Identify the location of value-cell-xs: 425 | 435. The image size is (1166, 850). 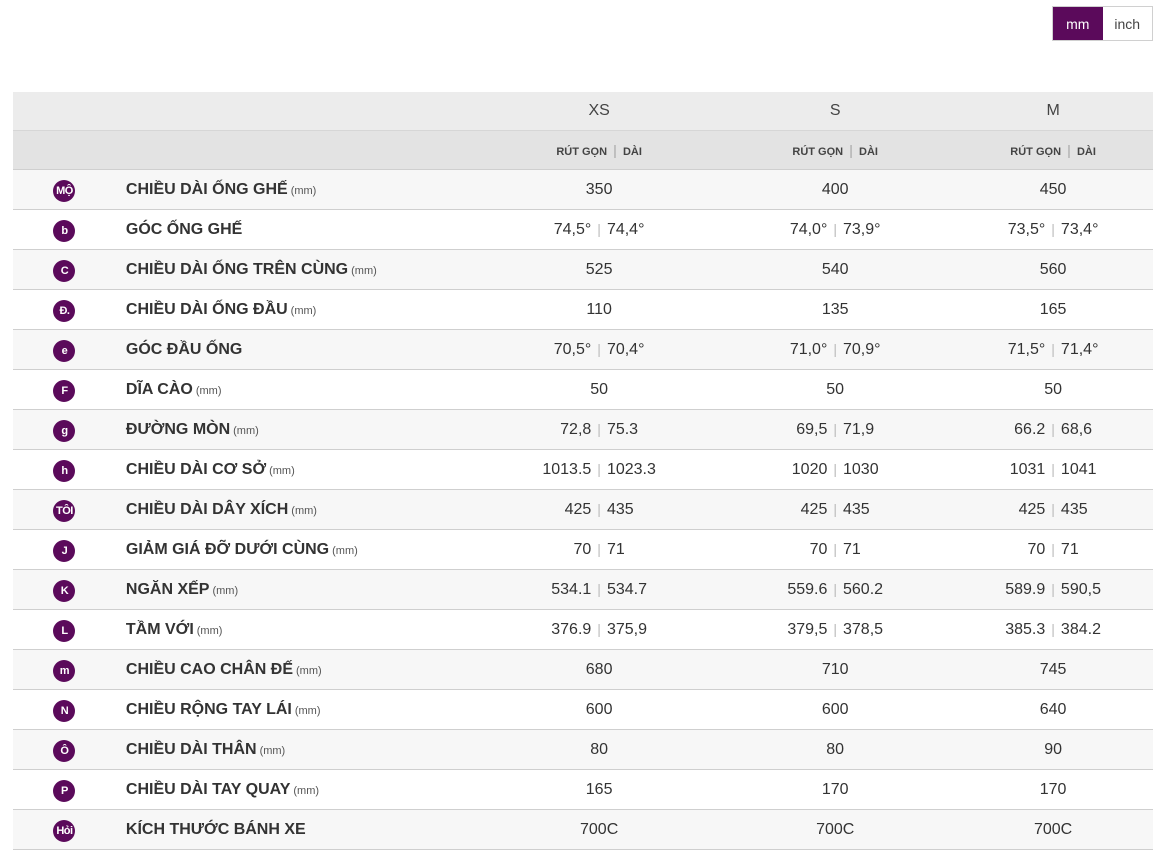
(599, 509).